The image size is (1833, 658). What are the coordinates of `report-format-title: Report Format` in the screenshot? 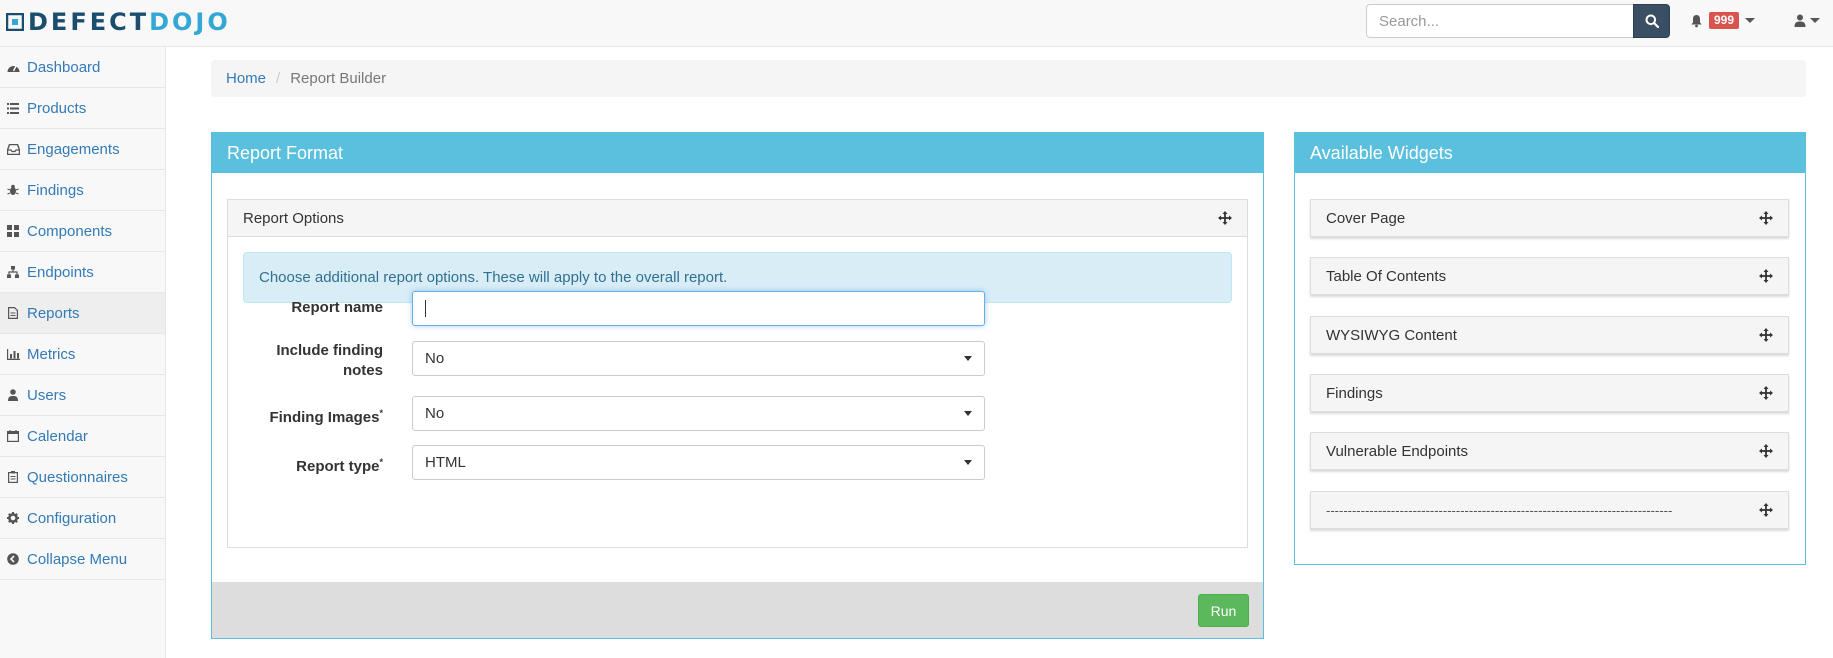 It's located at (737, 153).